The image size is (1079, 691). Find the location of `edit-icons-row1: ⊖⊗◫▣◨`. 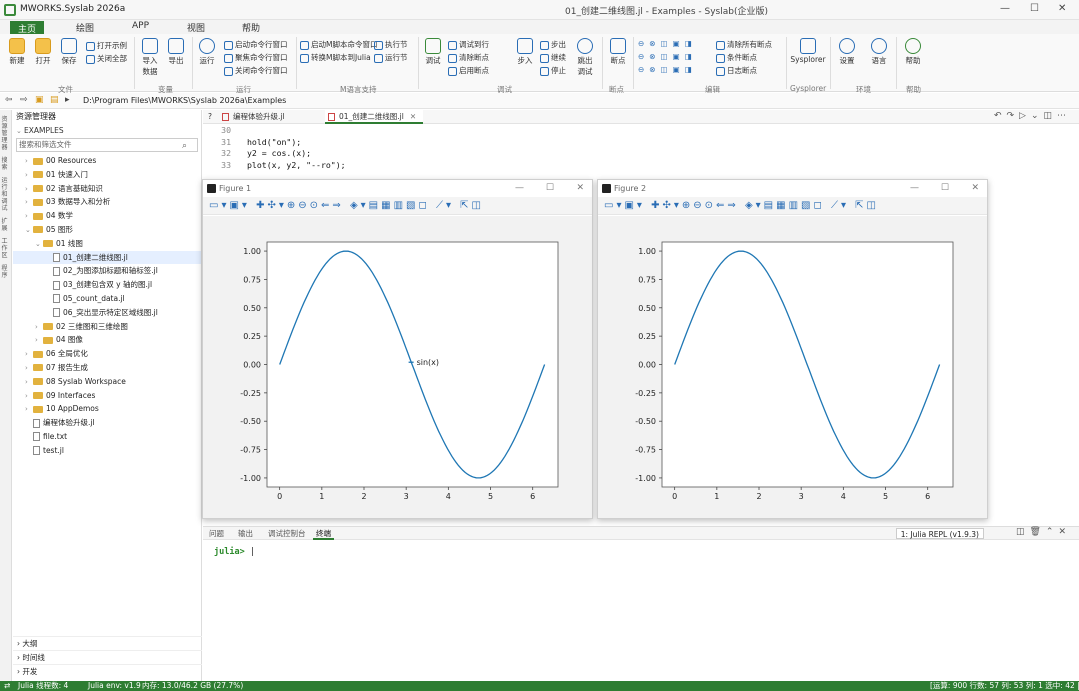

edit-icons-row1: ⊖⊗◫▣◨ is located at coordinates (667, 43).